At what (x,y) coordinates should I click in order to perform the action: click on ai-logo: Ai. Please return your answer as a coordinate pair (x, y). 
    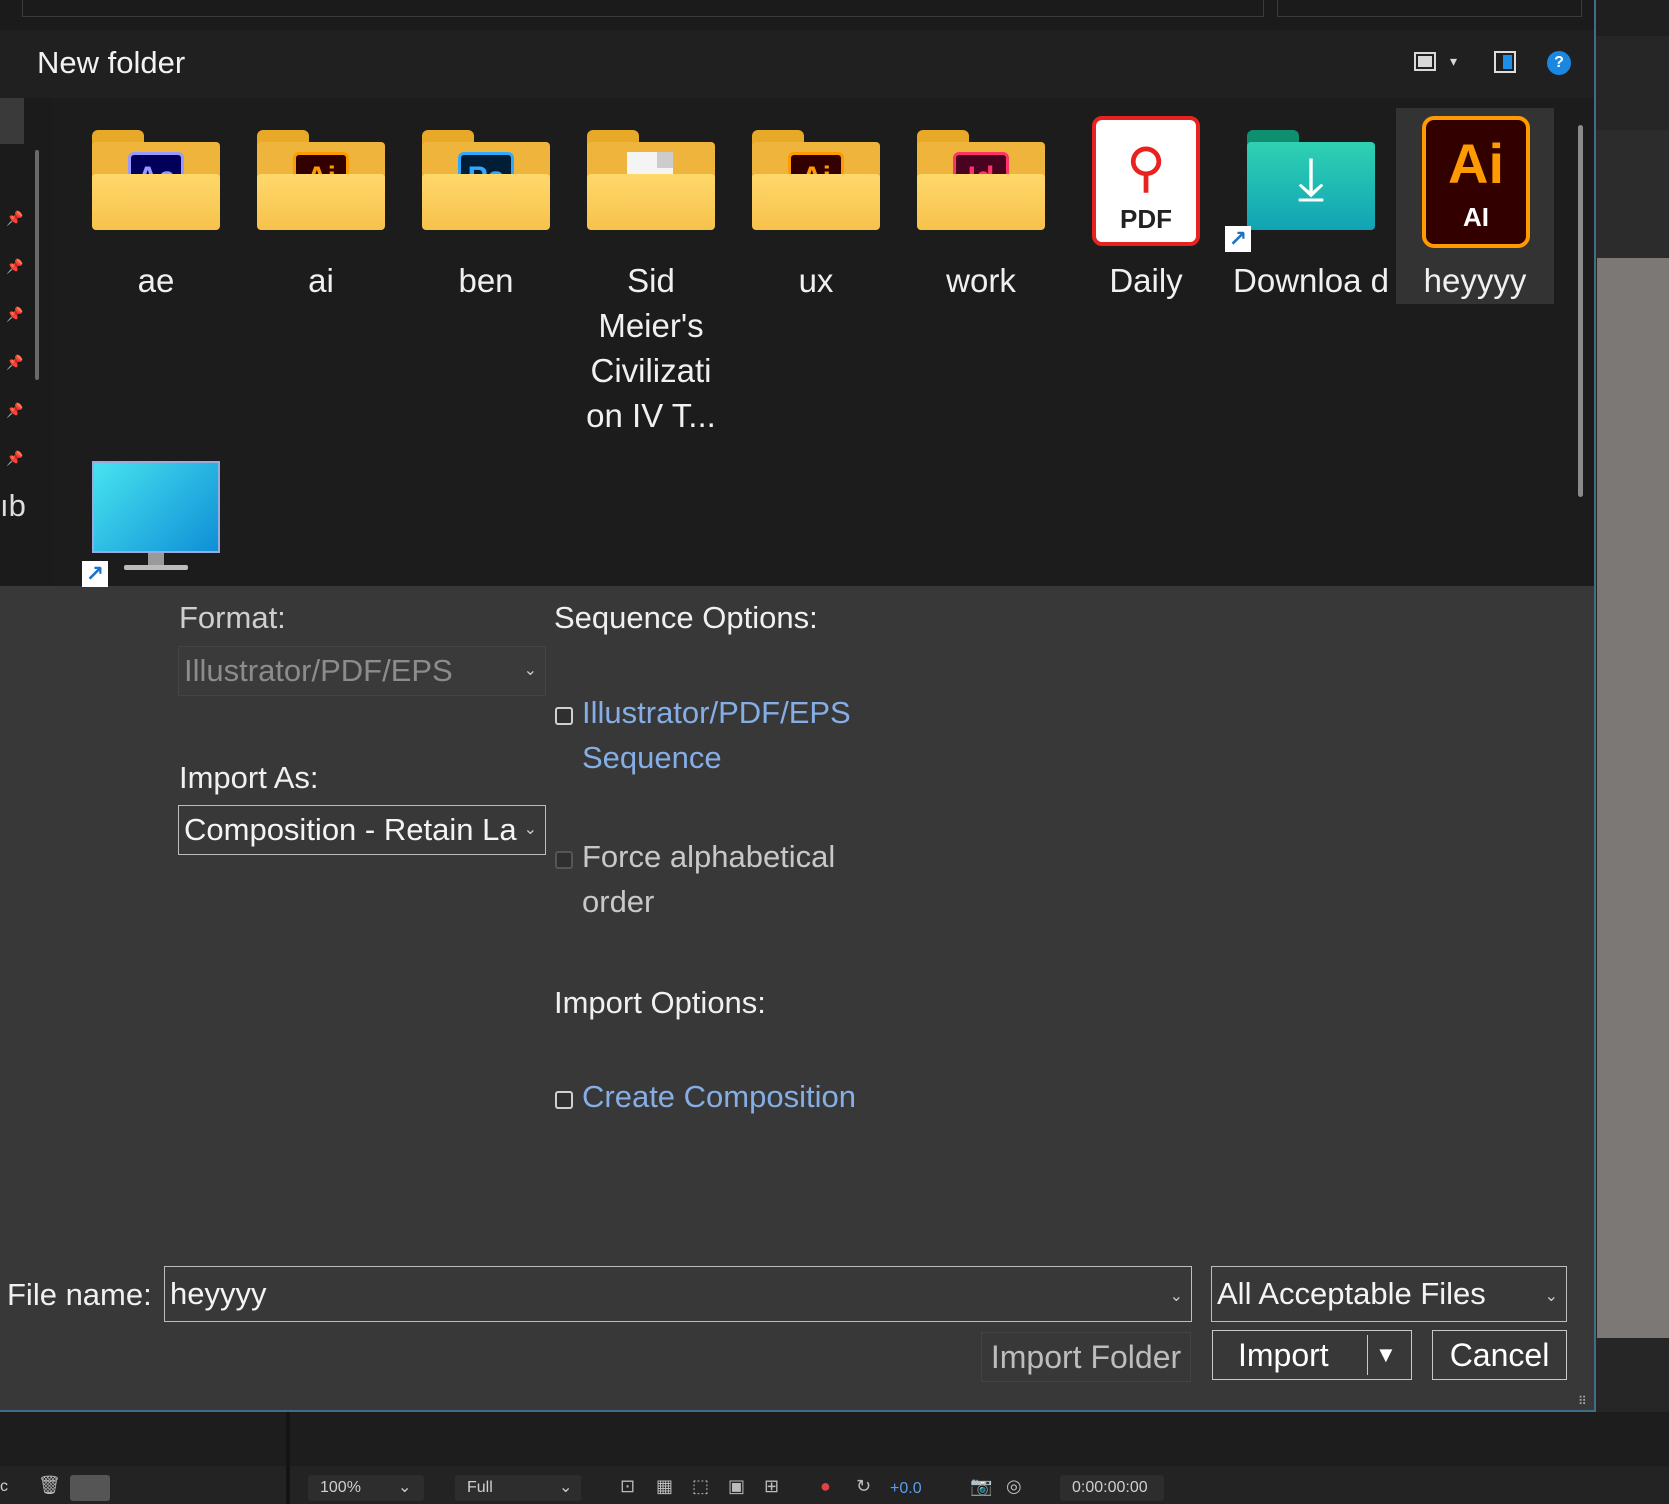
    Looking at the image, I should click on (1476, 163).